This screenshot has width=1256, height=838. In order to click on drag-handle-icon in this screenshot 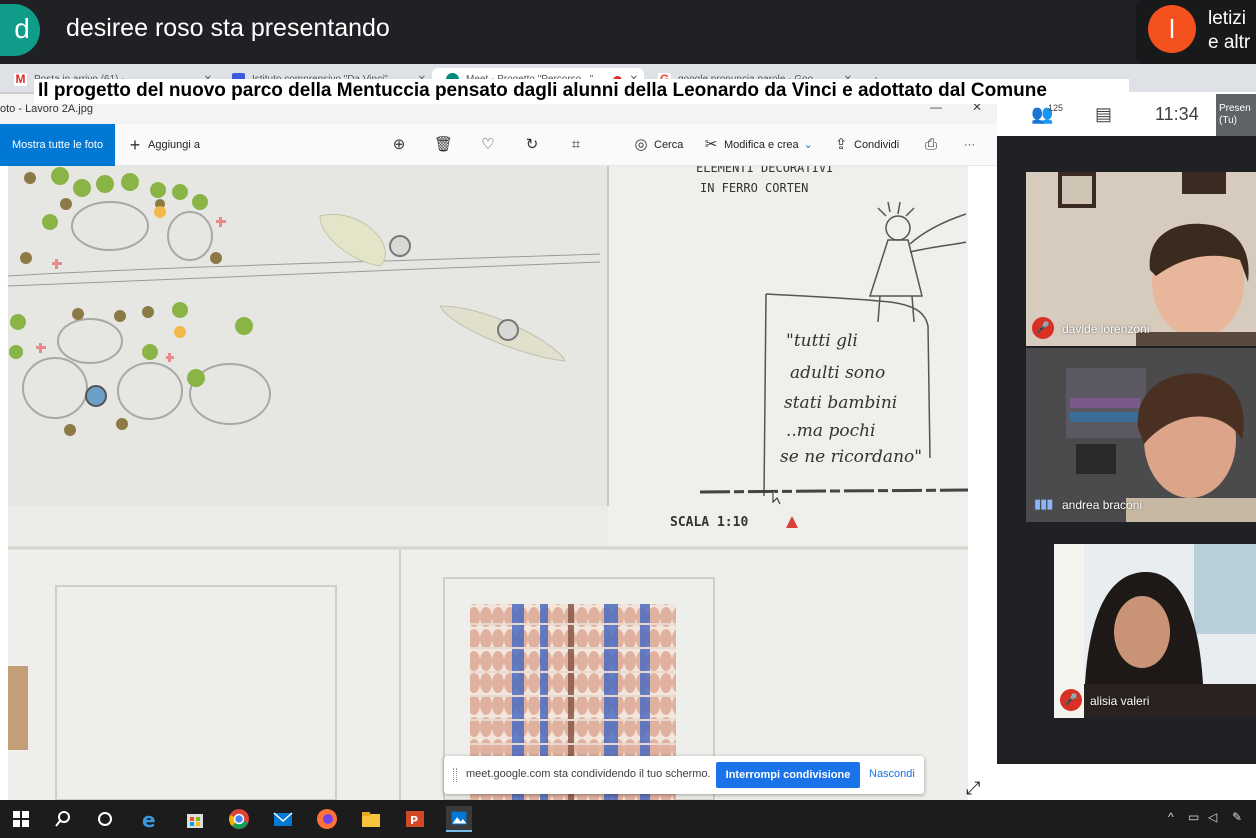, I will do `click(455, 775)`.